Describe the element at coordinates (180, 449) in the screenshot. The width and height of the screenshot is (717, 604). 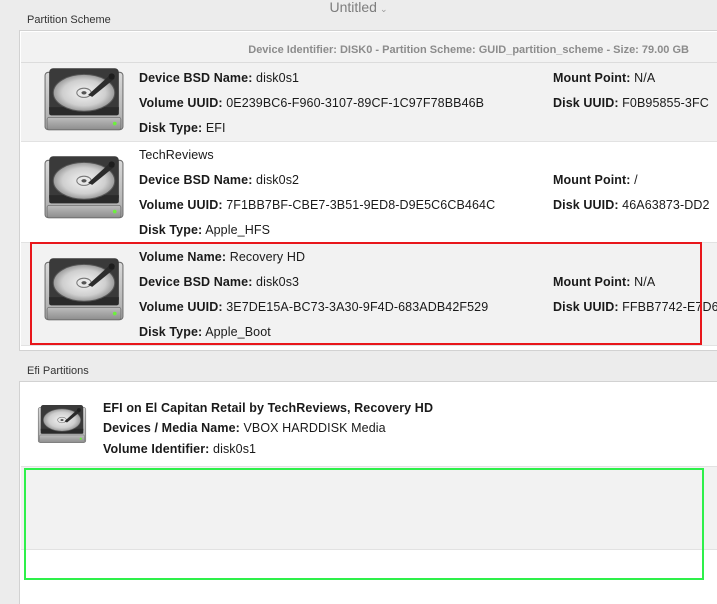
I see `volume-identifier: Volume Identifier: disk0s1` at that location.